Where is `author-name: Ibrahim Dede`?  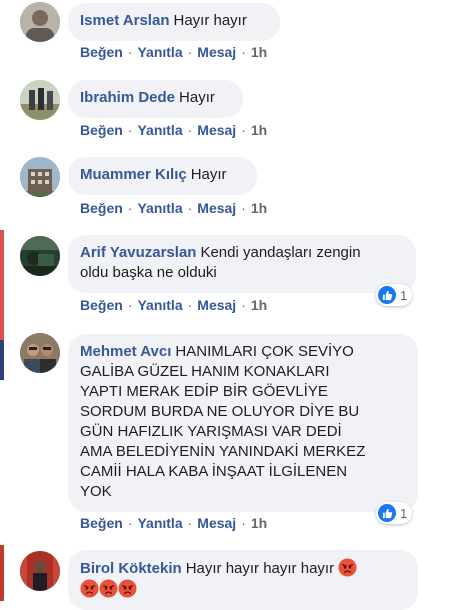 author-name: Ibrahim Dede is located at coordinates (127, 97).